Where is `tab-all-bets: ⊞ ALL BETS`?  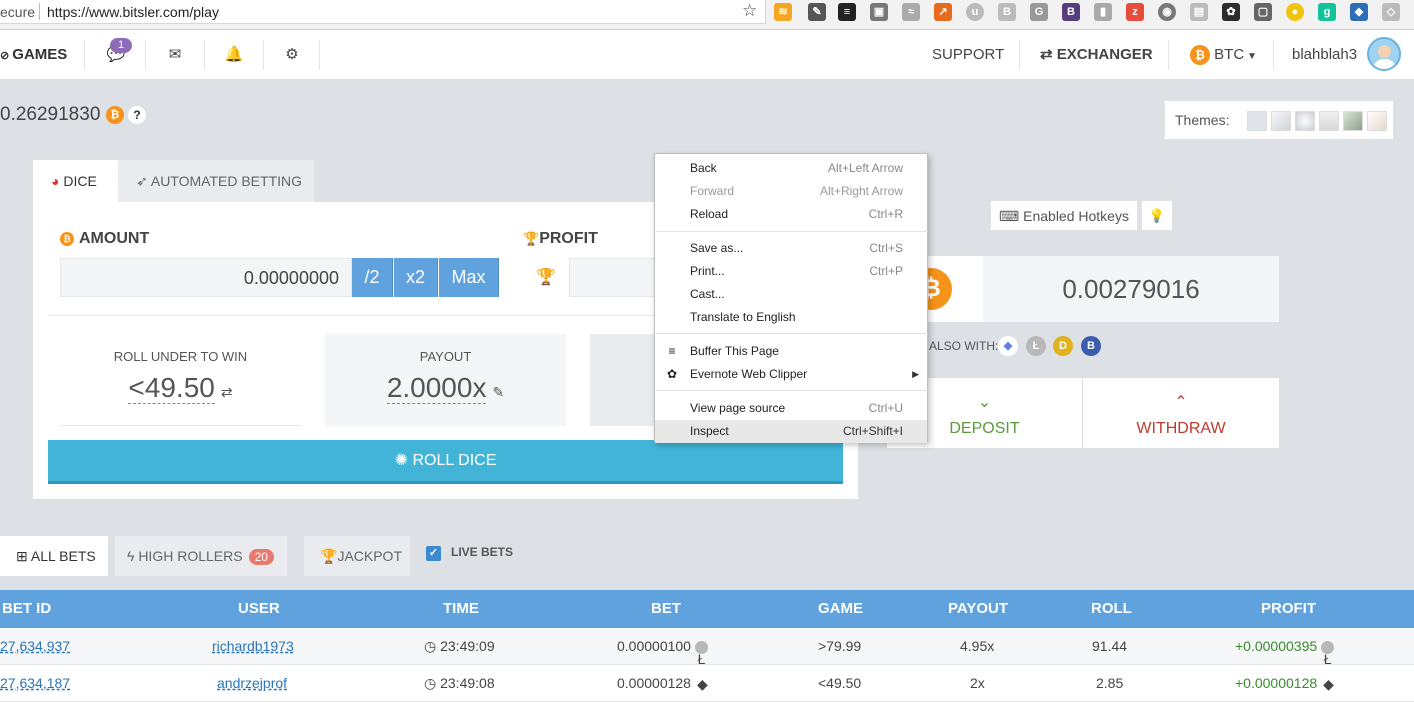
tab-all-bets: ⊞ ALL BETS is located at coordinates (54, 556).